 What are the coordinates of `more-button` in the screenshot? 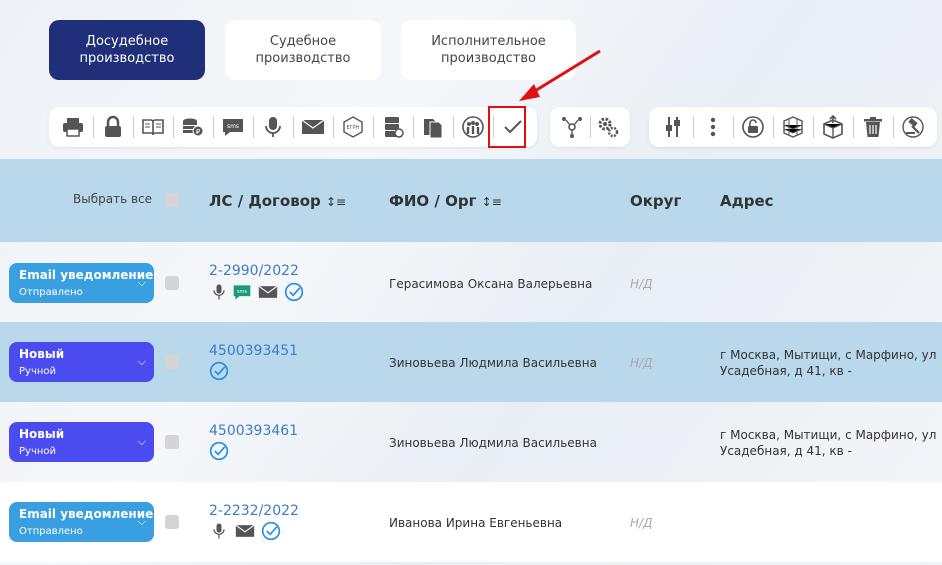 It's located at (713, 127).